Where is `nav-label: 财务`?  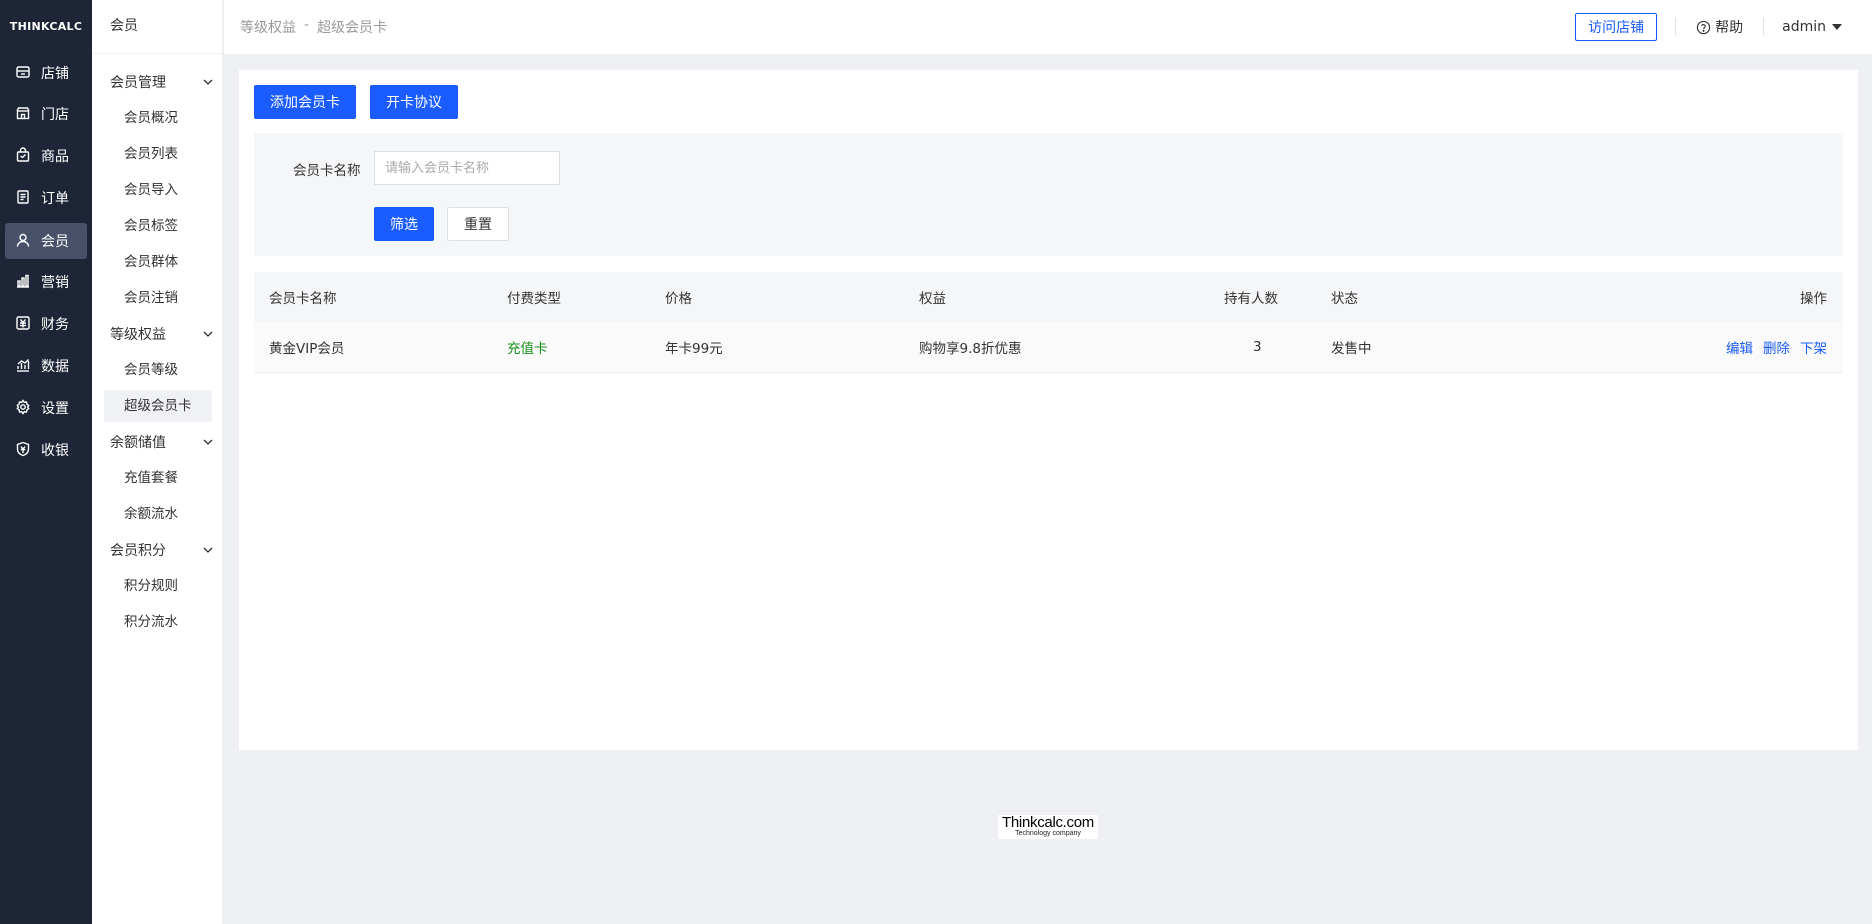
nav-label: 财务 is located at coordinates (55, 325).